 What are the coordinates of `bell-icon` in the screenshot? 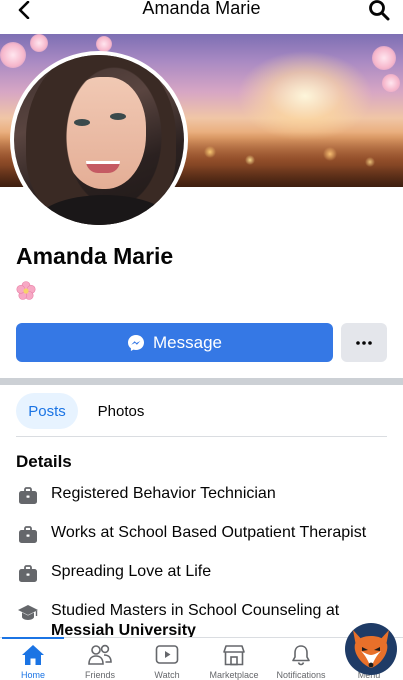 It's located at (301, 655).